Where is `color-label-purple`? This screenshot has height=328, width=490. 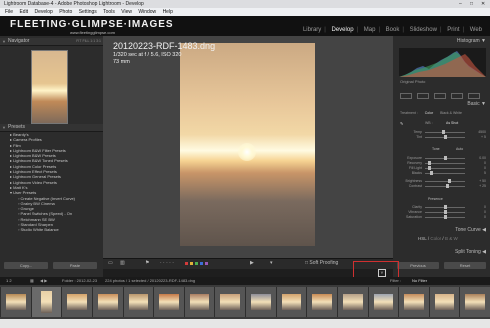
color-label-purple is located at coordinates (206, 263).